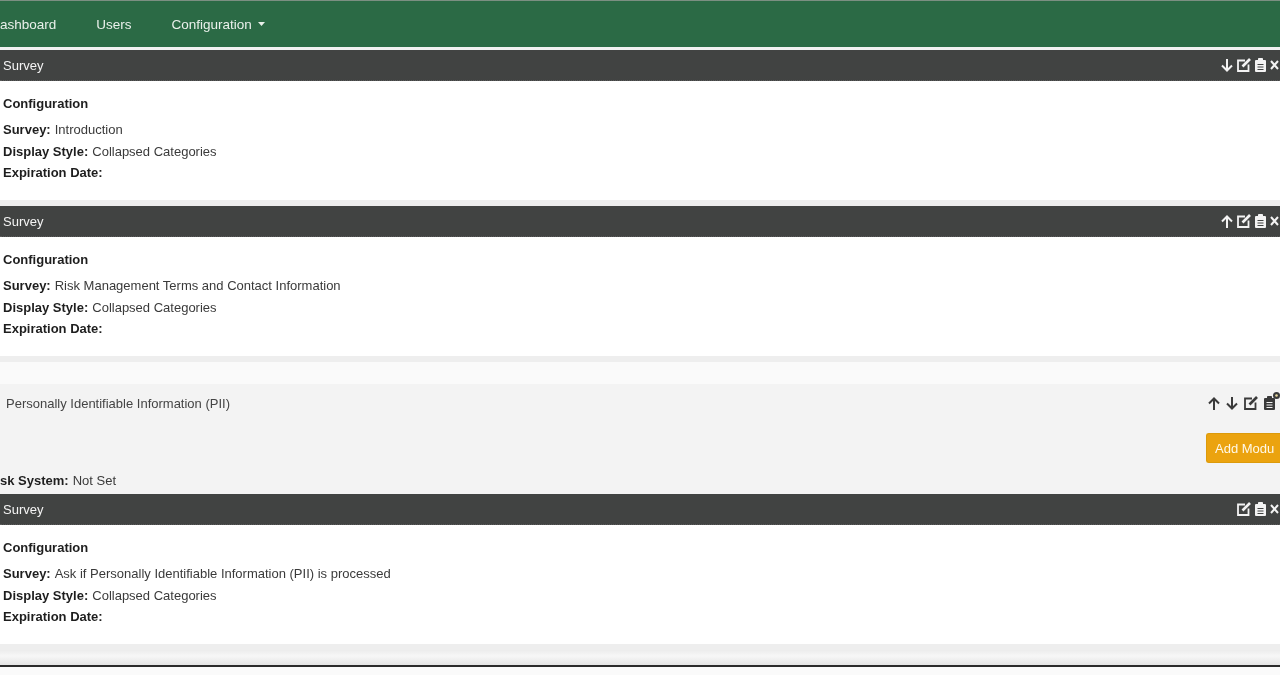 The width and height of the screenshot is (1280, 675). What do you see at coordinates (218, 24) in the screenshot?
I see `nav-link: Configuration` at bounding box center [218, 24].